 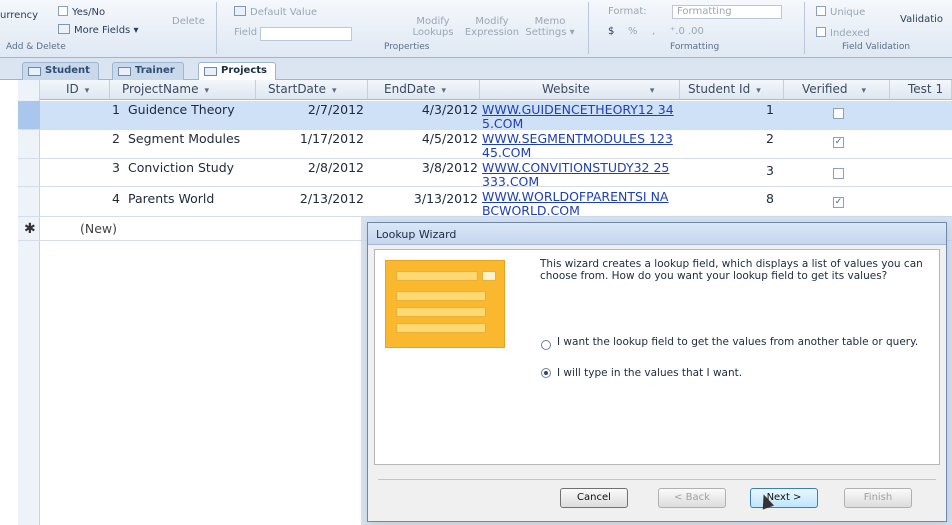 I want to click on back-button: < Back, so click(x=692, y=498).